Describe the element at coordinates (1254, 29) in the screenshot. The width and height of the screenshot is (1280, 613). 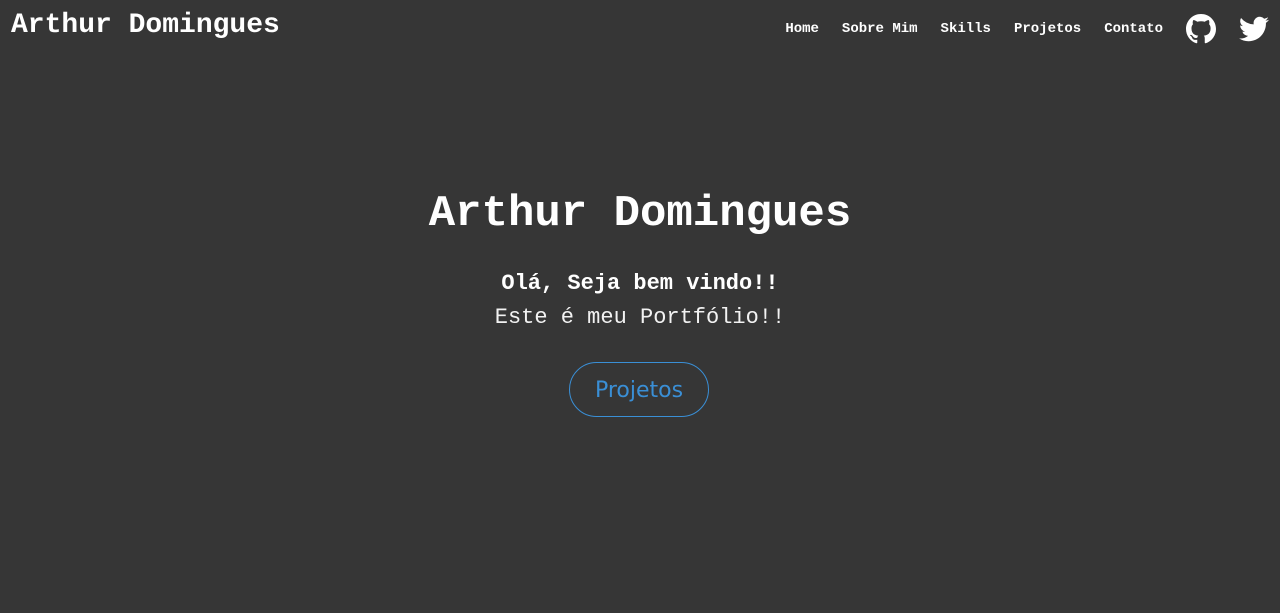
I see `twitter-icon` at that location.